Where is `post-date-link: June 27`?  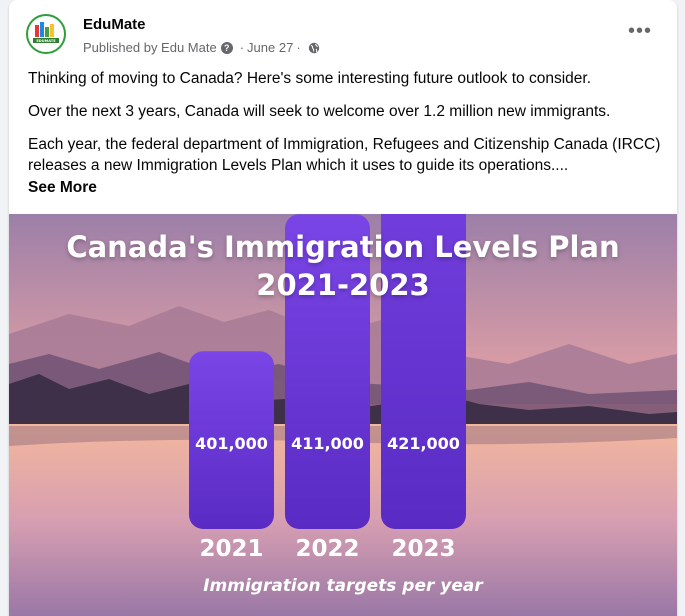 post-date-link: June 27 is located at coordinates (270, 47).